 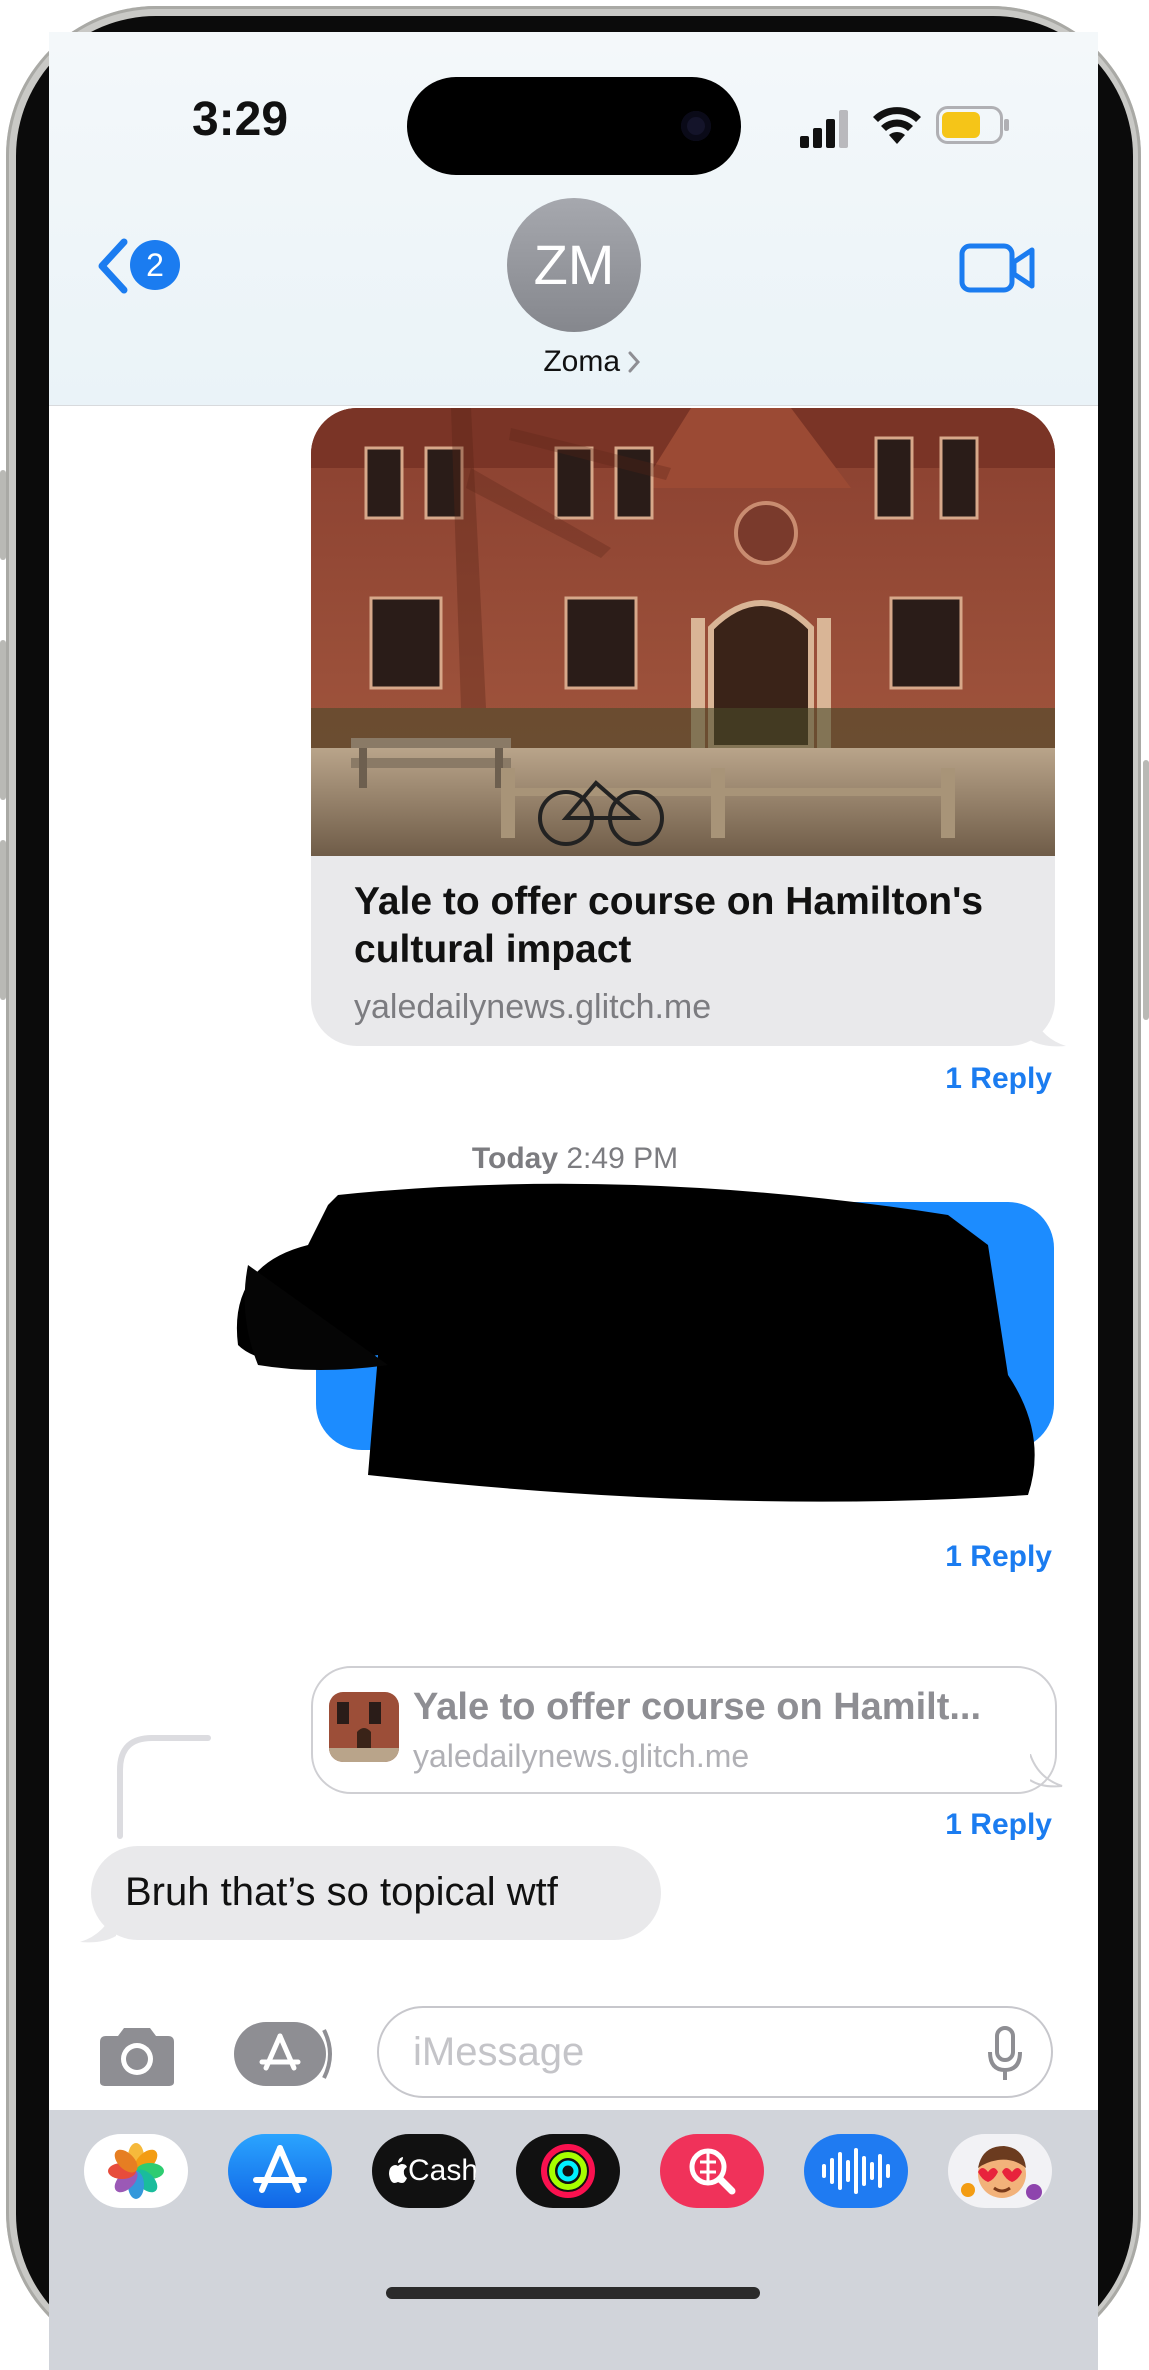 What do you see at coordinates (696, 126) in the screenshot?
I see `front-camera` at bounding box center [696, 126].